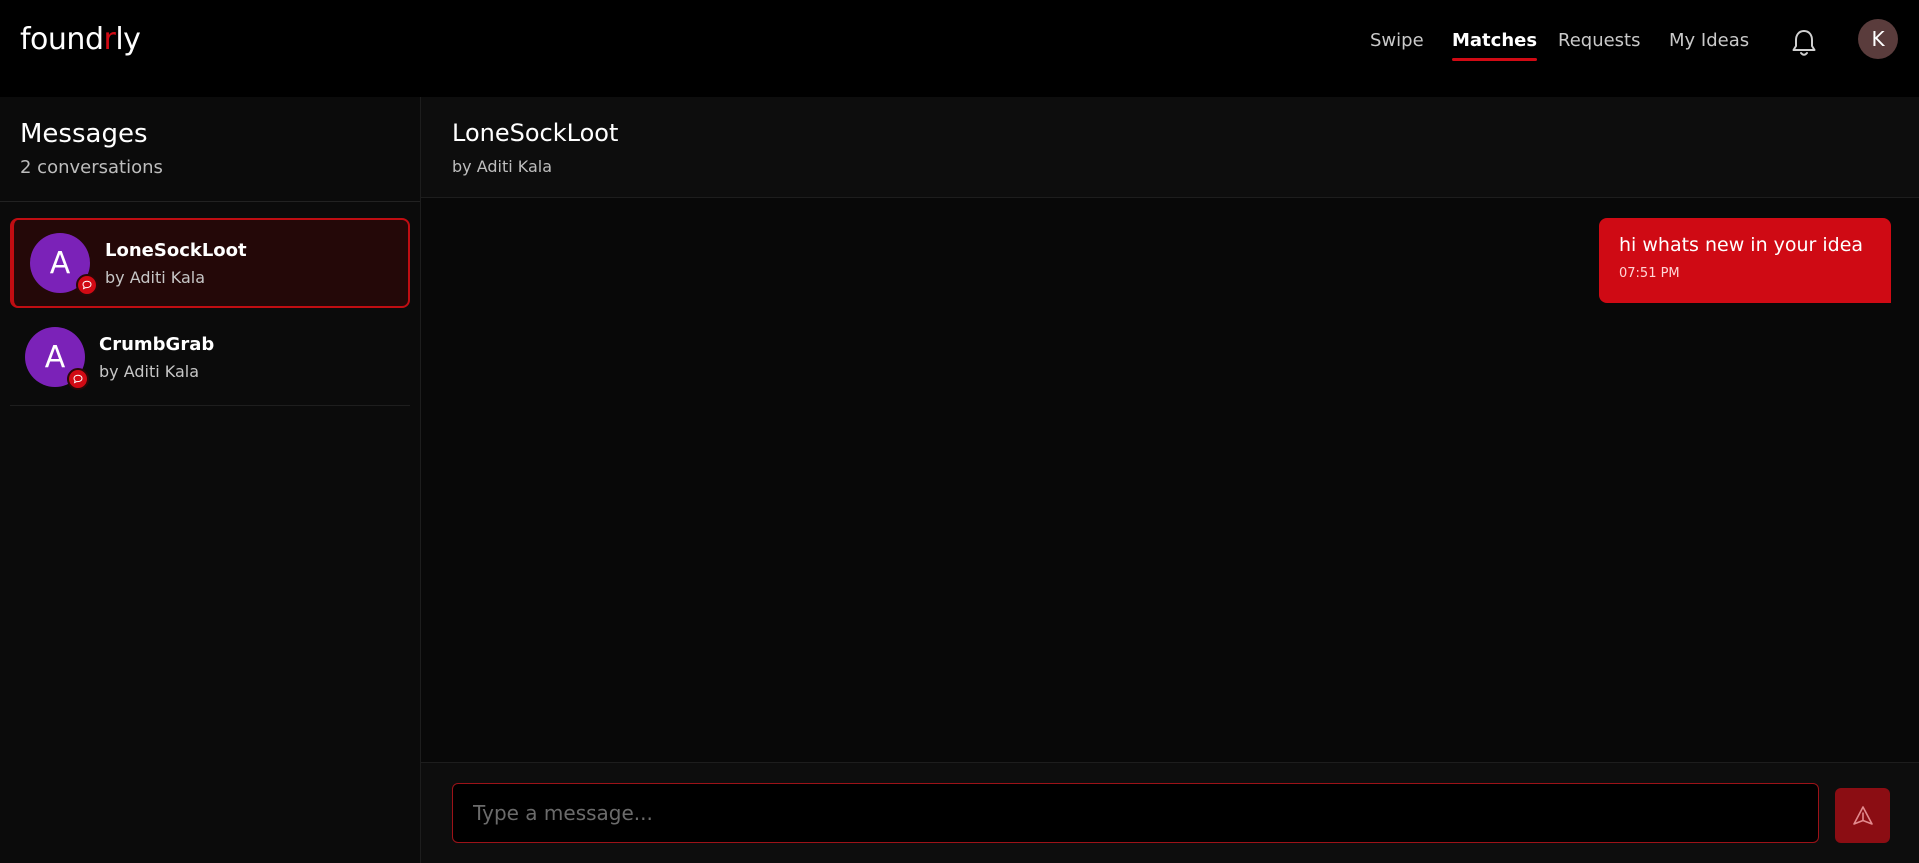 The image size is (1919, 863). Describe the element at coordinates (502, 166) in the screenshot. I see `chat-subtitle: by Aditi Kala` at that location.